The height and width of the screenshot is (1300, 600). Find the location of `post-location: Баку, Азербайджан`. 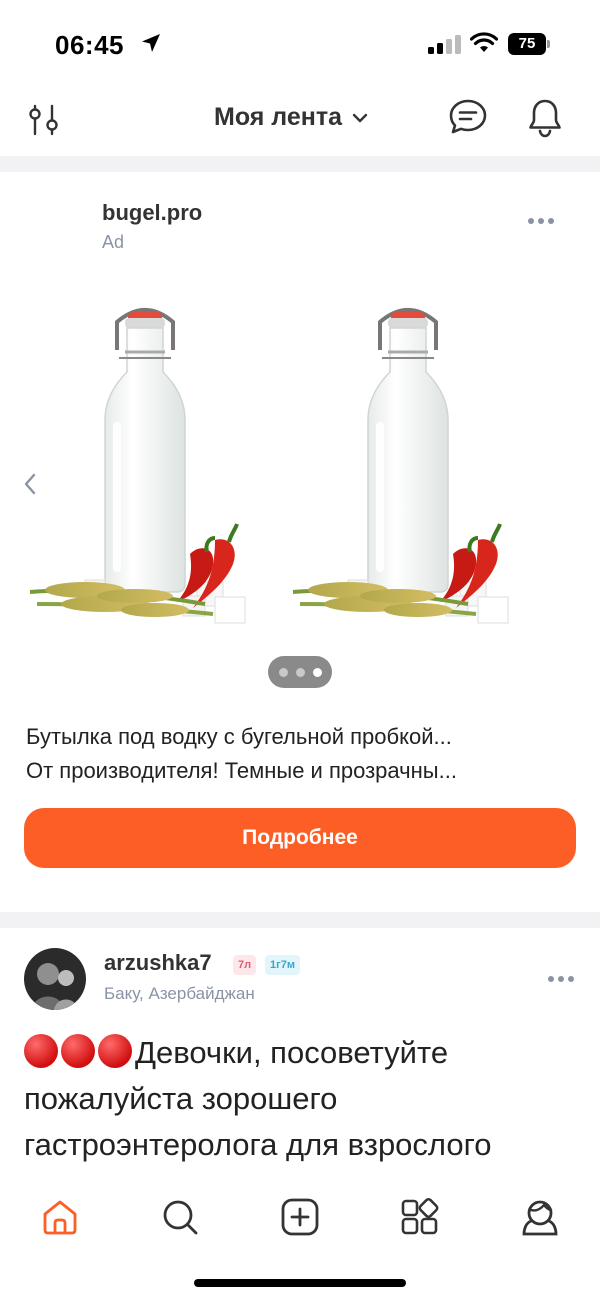

post-location: Баку, Азербайджан is located at coordinates (179, 993).